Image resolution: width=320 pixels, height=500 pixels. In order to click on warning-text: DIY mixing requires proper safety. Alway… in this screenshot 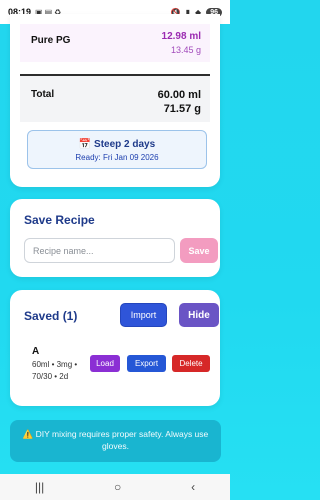, I will do `click(122, 440)`.